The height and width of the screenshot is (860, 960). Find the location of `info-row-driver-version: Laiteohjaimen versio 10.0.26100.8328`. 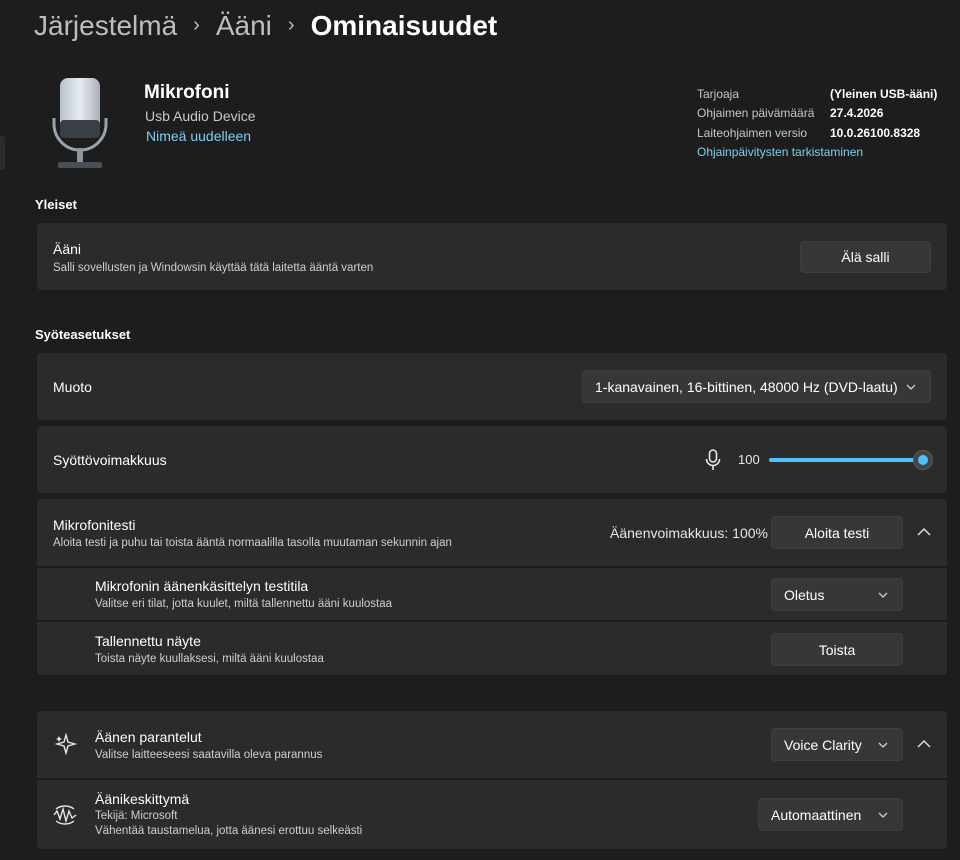

info-row-driver-version: Laiteohjaimen versio 10.0.26100.8328 is located at coordinates (817, 133).